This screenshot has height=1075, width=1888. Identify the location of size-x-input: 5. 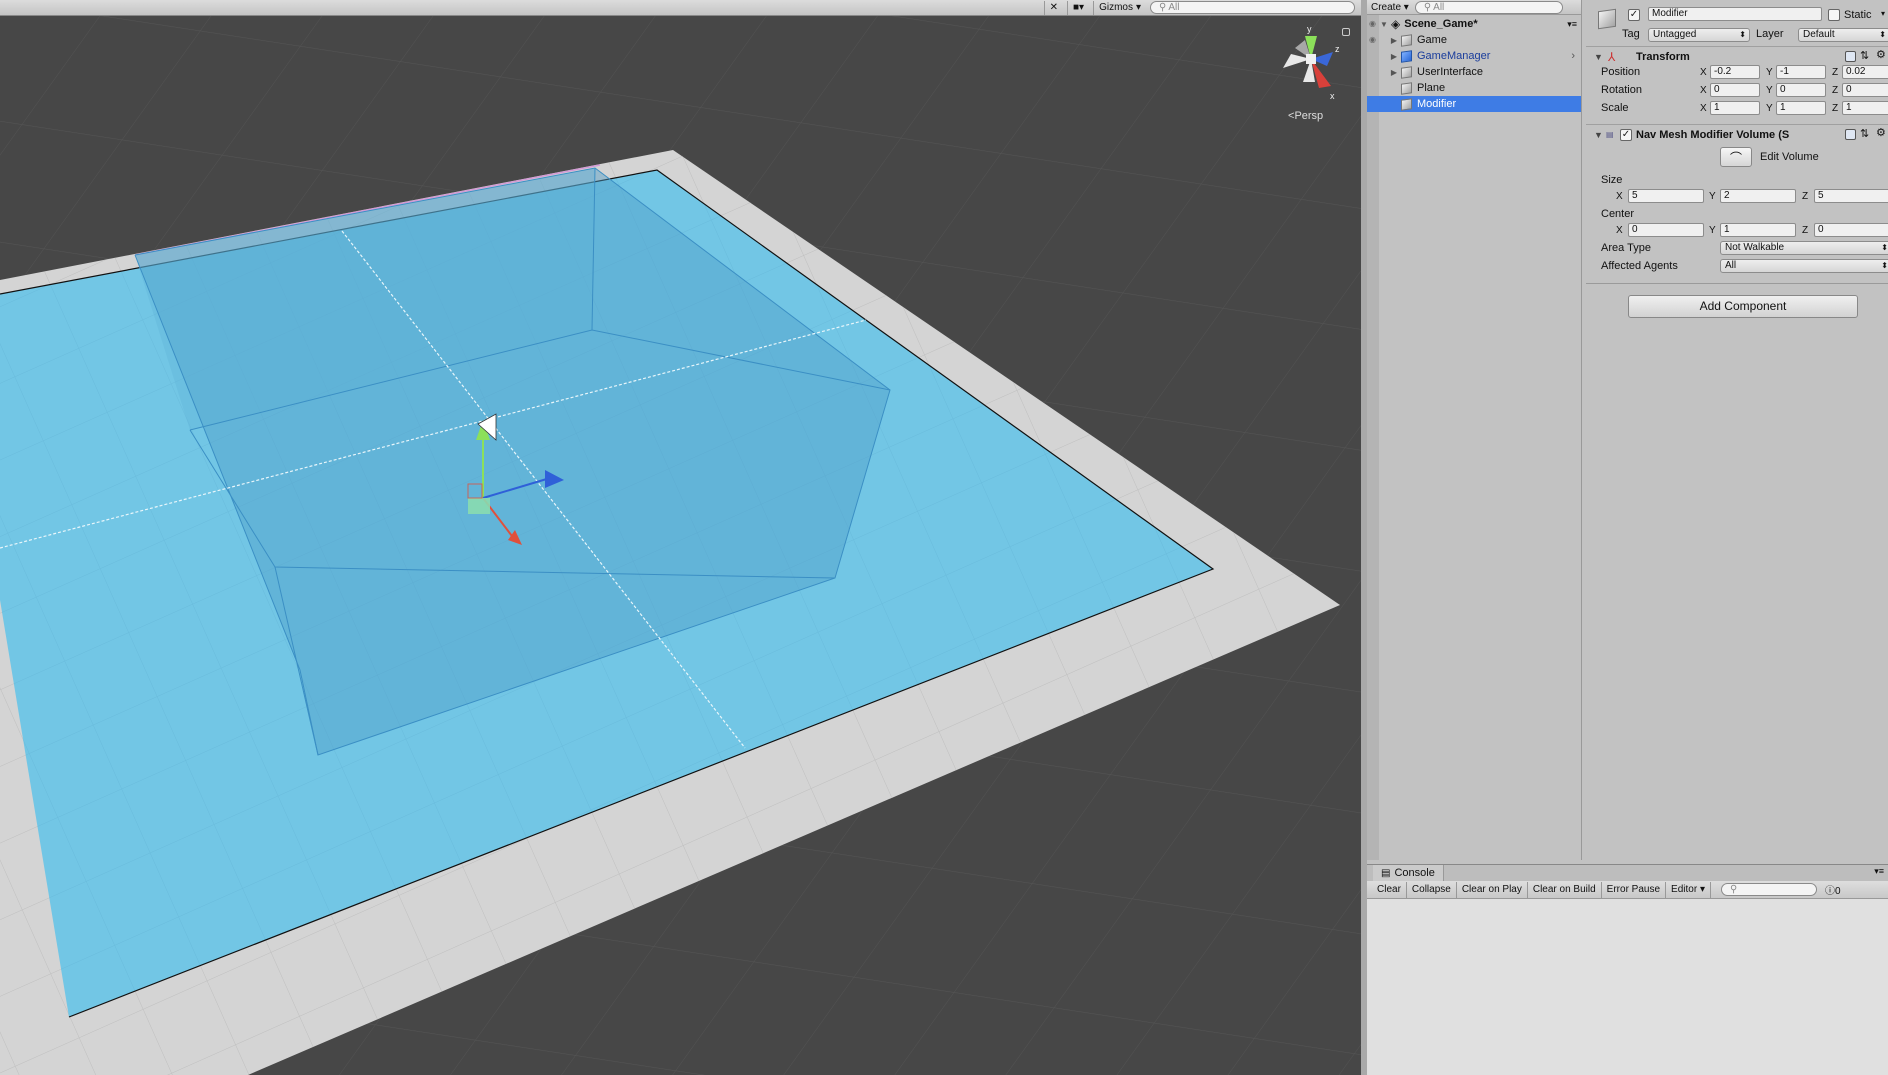
(1666, 196).